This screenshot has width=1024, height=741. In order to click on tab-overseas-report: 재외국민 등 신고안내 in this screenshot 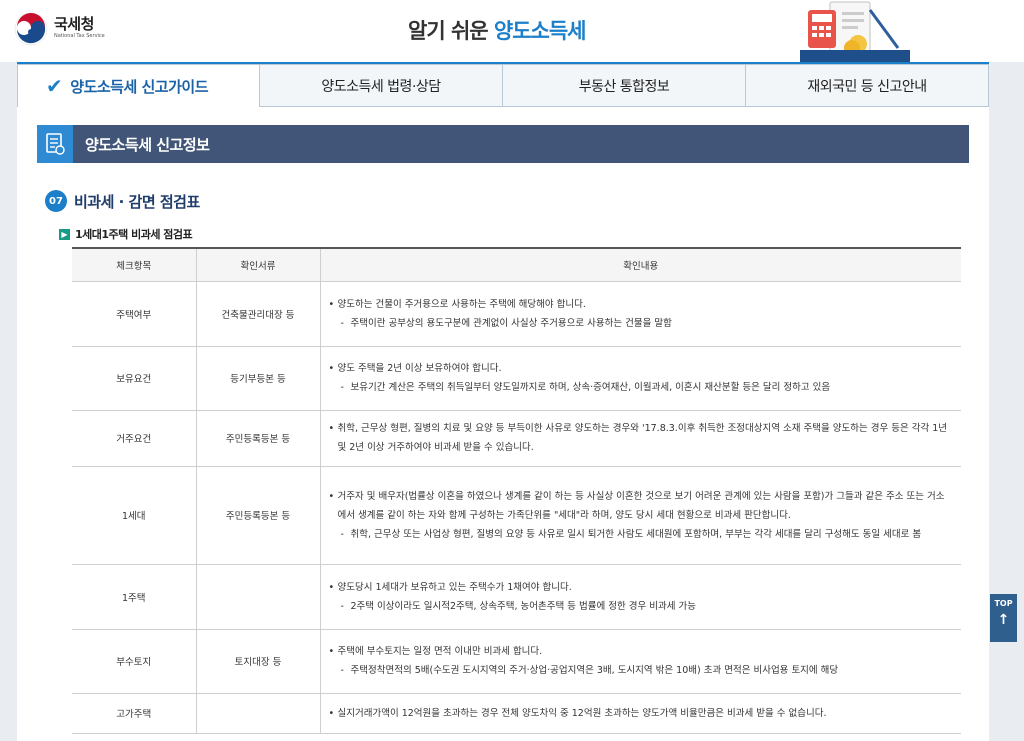, I will do `click(867, 85)`.